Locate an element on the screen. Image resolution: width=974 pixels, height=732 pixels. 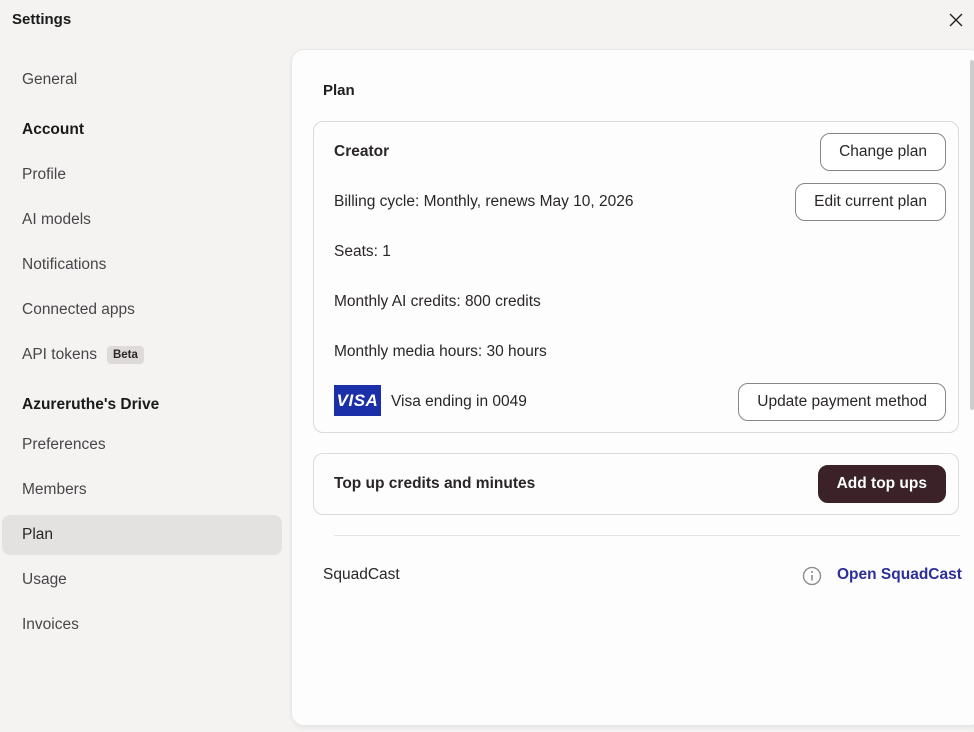
info-icon is located at coordinates (812, 576).